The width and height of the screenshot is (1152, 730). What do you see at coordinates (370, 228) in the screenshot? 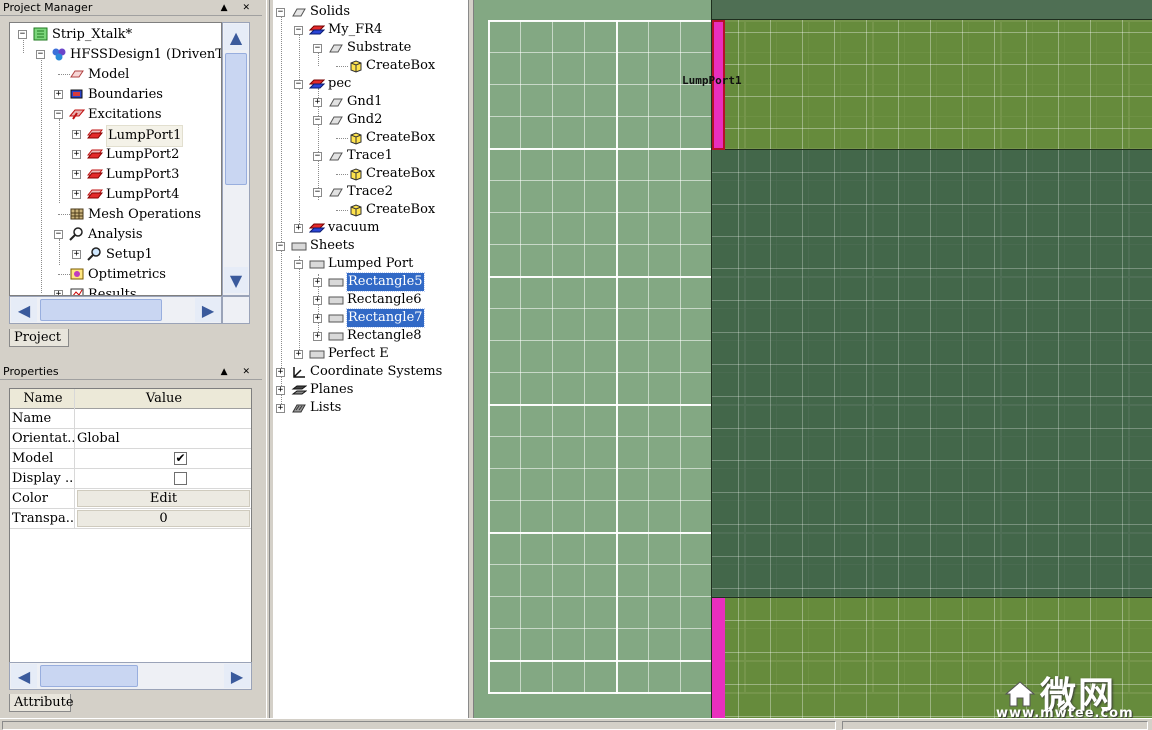
I see `model-tree-item-vacuum: + vacuum` at bounding box center [370, 228].